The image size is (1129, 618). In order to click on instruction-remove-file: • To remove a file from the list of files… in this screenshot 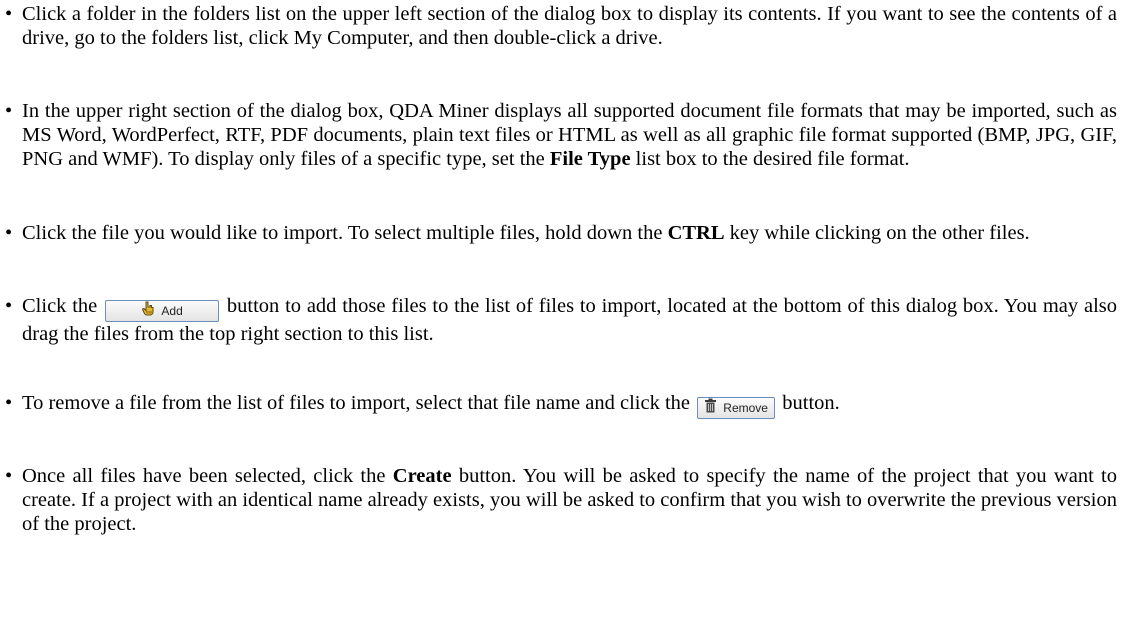, I will do `click(561, 405)`.